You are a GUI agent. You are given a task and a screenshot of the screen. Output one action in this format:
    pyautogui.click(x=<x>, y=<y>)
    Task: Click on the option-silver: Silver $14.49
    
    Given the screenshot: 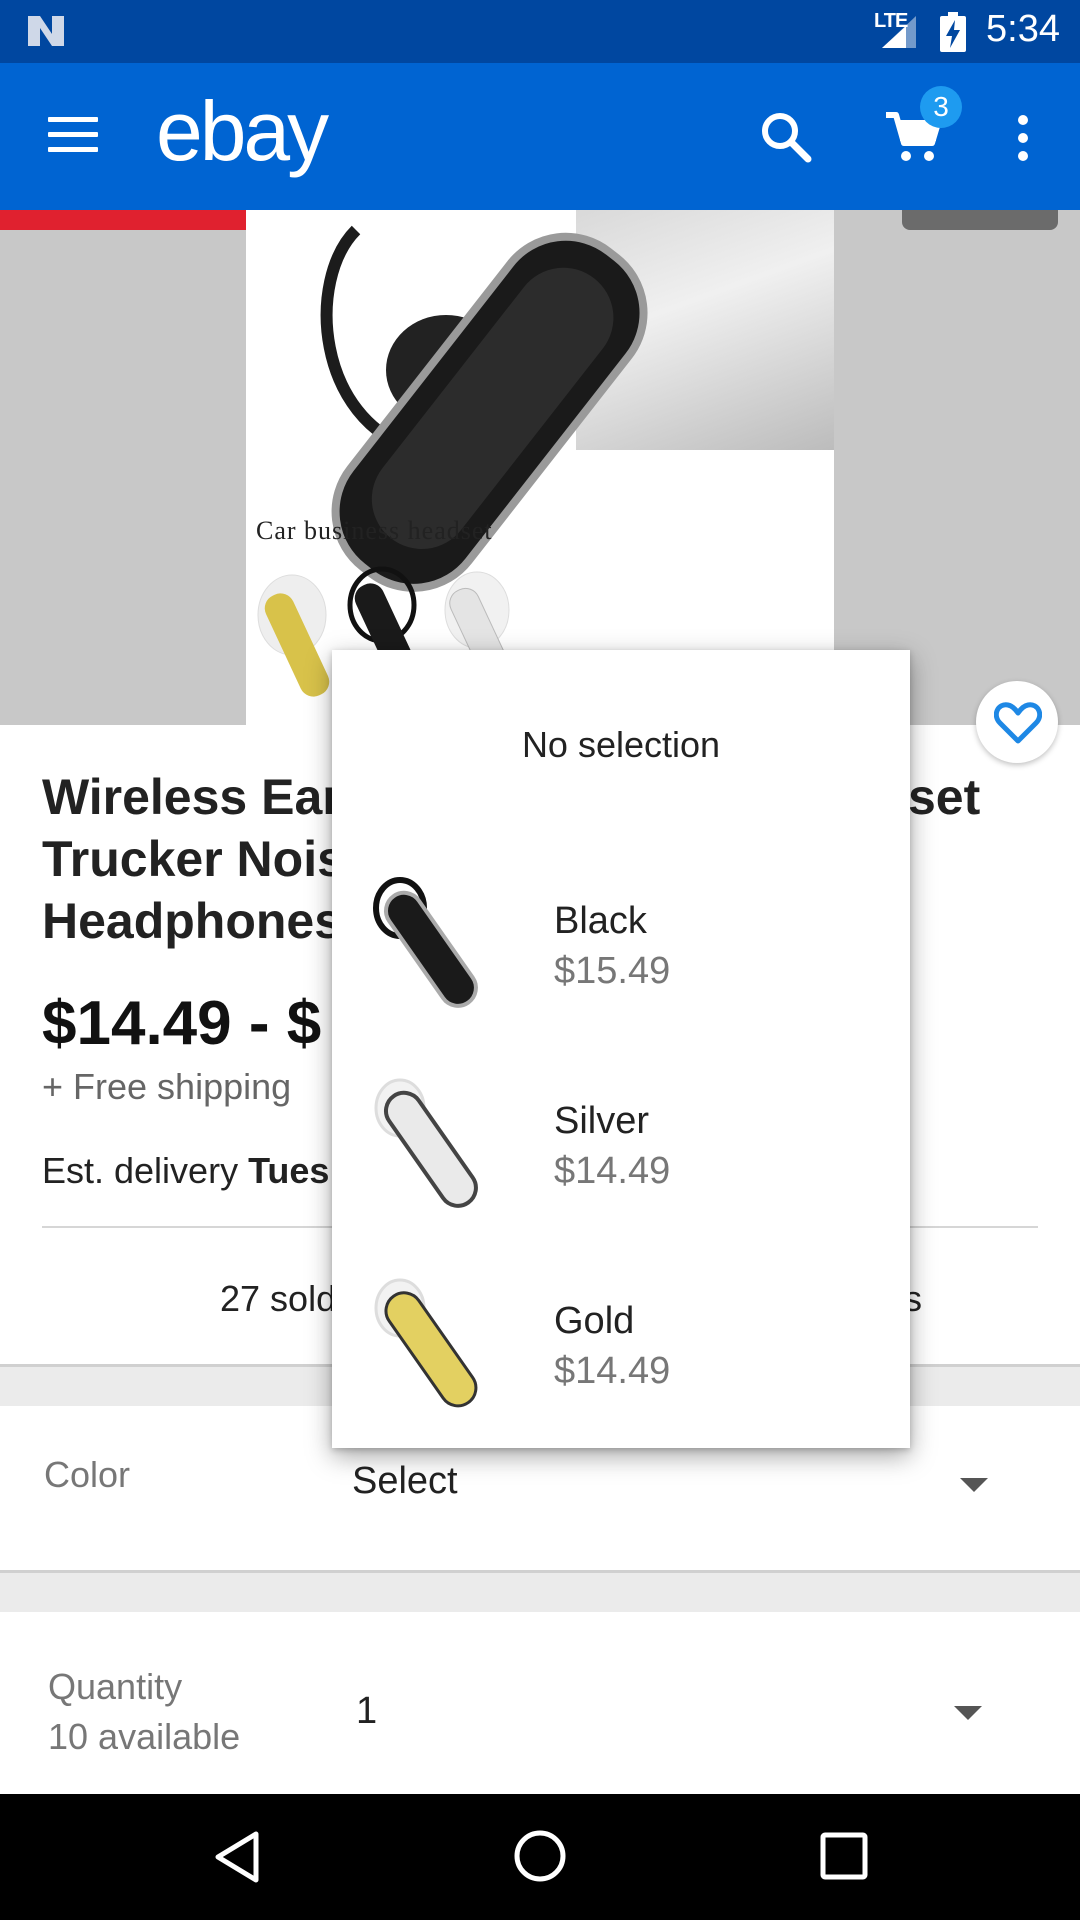 What is the action you would take?
    pyautogui.click(x=621, y=1170)
    